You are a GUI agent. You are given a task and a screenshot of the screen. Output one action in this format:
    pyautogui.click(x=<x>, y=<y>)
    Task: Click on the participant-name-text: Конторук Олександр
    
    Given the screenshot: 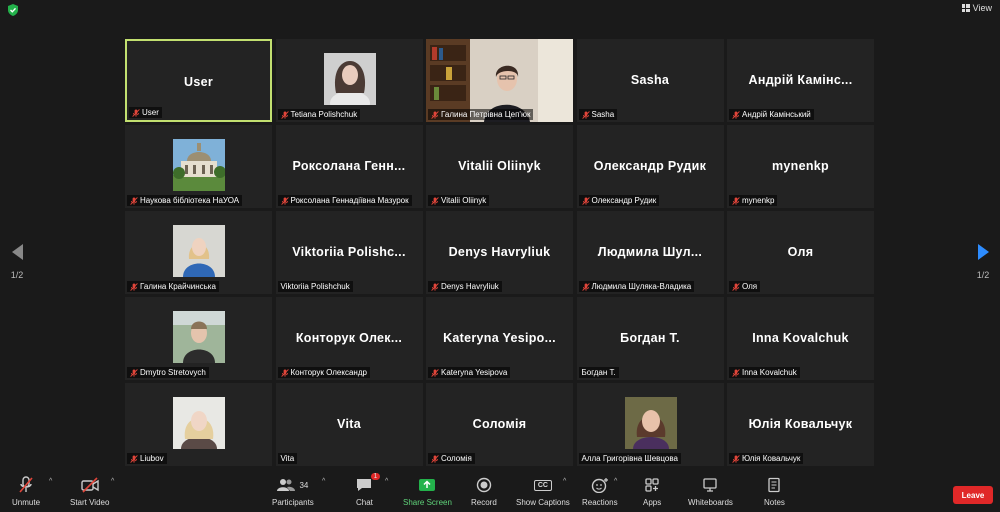 What is the action you would take?
    pyautogui.click(x=328, y=372)
    